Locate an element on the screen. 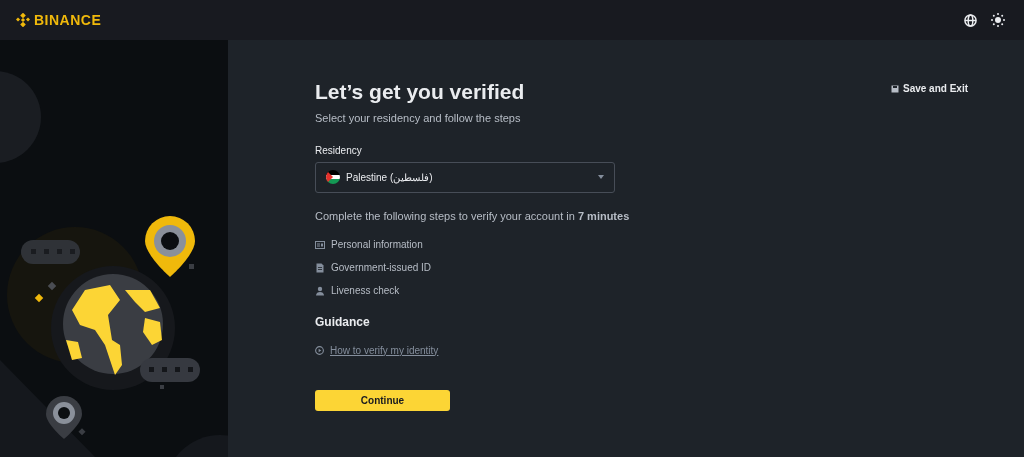  binance-logo: BINANCE is located at coordinates (59, 20).